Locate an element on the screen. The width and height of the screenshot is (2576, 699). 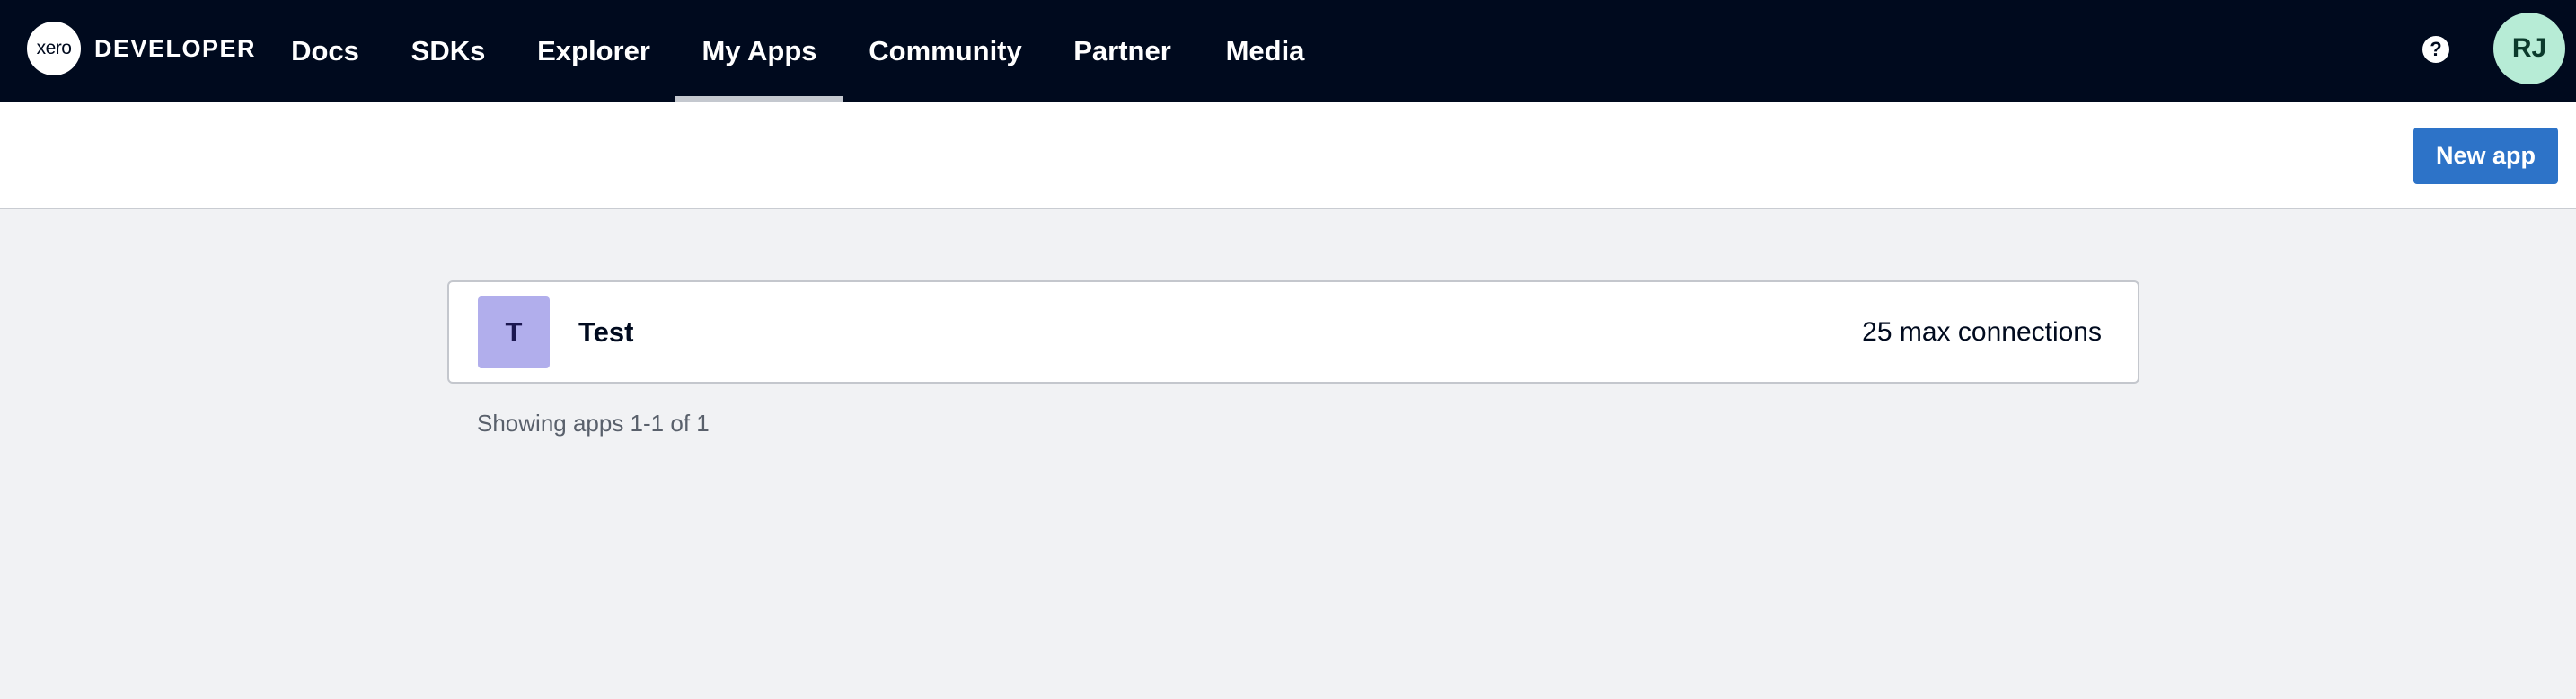
app-name: Test is located at coordinates (606, 331).